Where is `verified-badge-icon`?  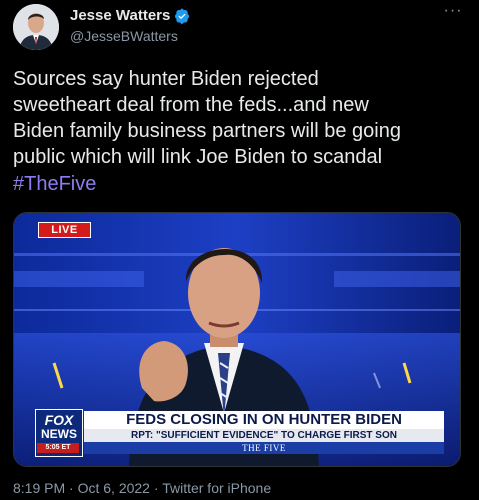
verified-badge-icon is located at coordinates (182, 16).